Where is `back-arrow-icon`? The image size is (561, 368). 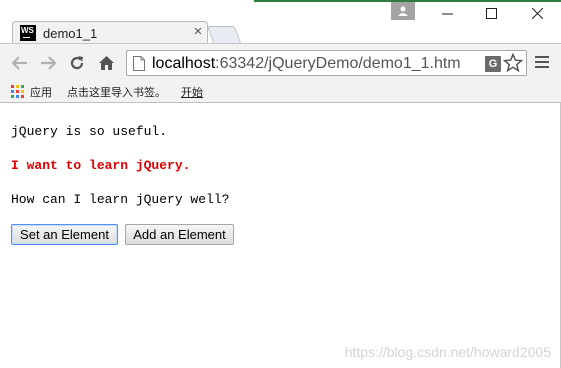
back-arrow-icon is located at coordinates (19, 63).